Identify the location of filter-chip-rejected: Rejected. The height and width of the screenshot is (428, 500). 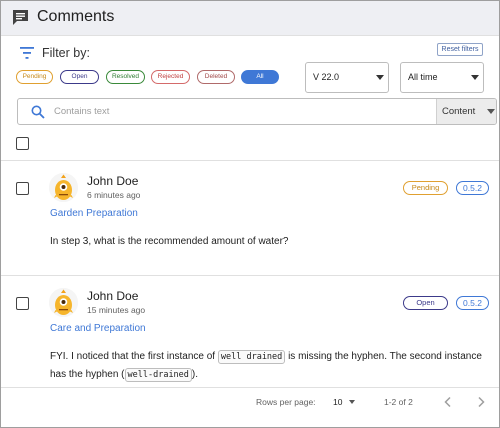
(170, 77).